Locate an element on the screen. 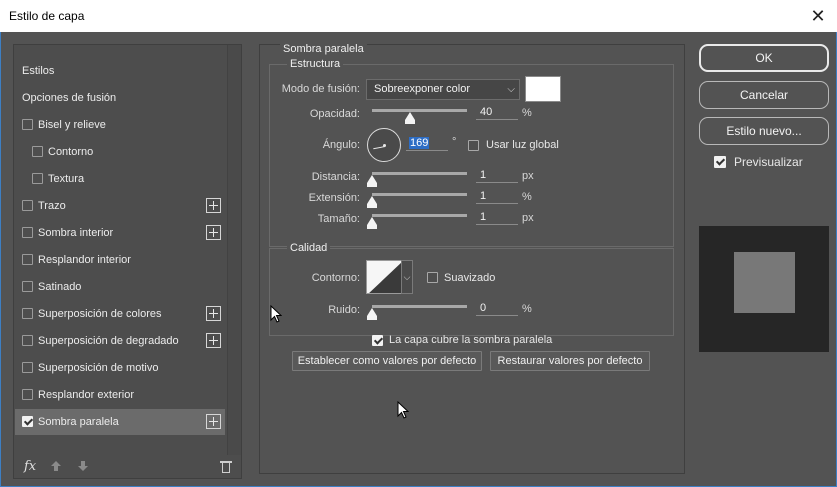 This screenshot has width=837, height=487. sidebar-item-styles: Estilos is located at coordinates (120, 71).